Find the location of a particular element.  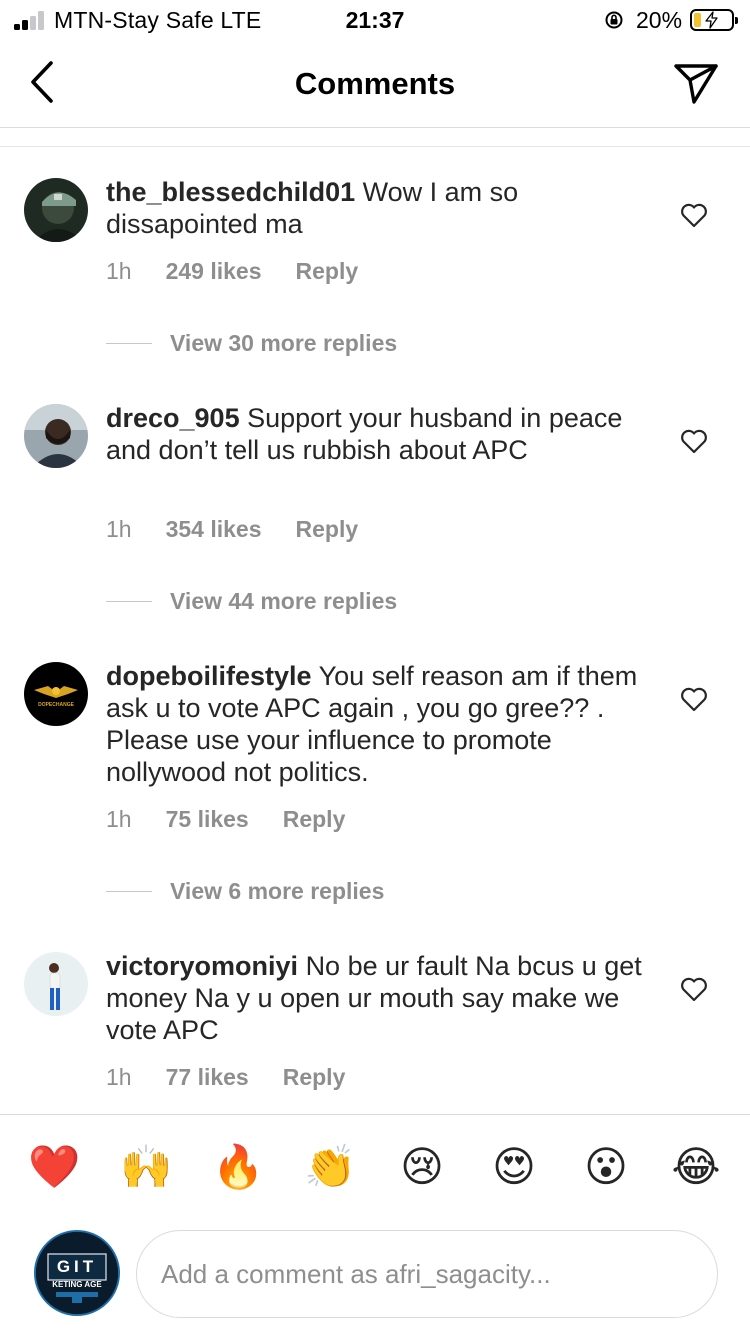

emoji-heart-button: ❤️ is located at coordinates (54, 1167).